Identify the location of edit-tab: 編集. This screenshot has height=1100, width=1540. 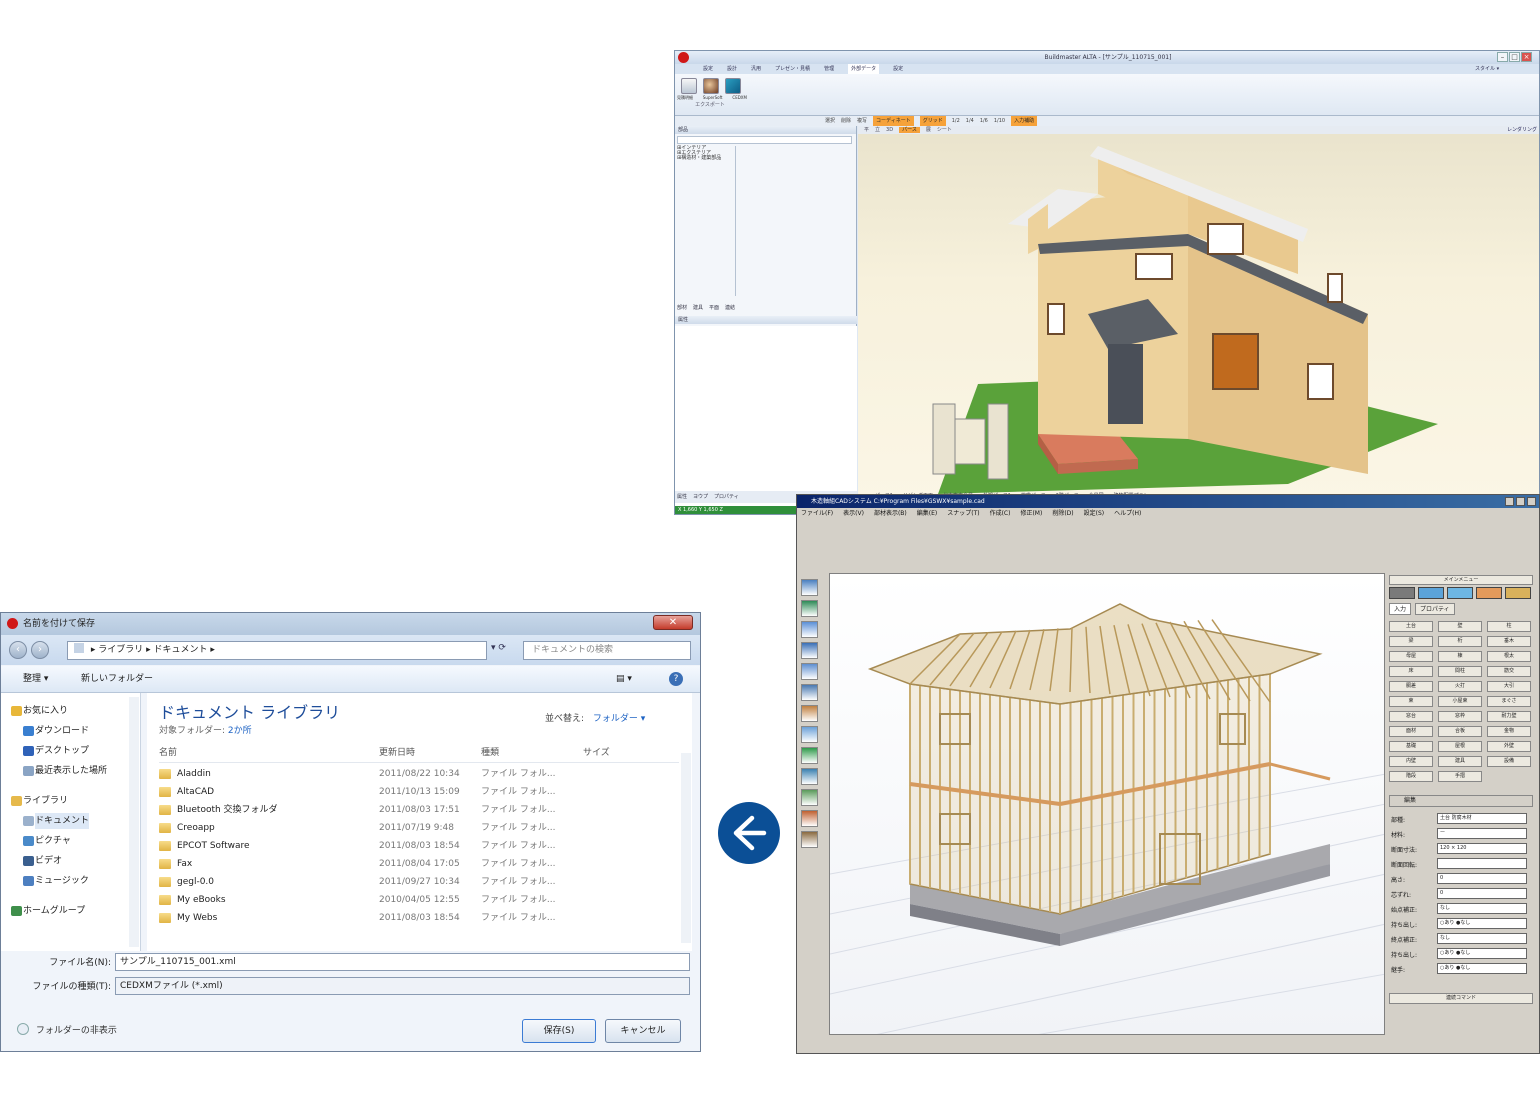
(1461, 801).